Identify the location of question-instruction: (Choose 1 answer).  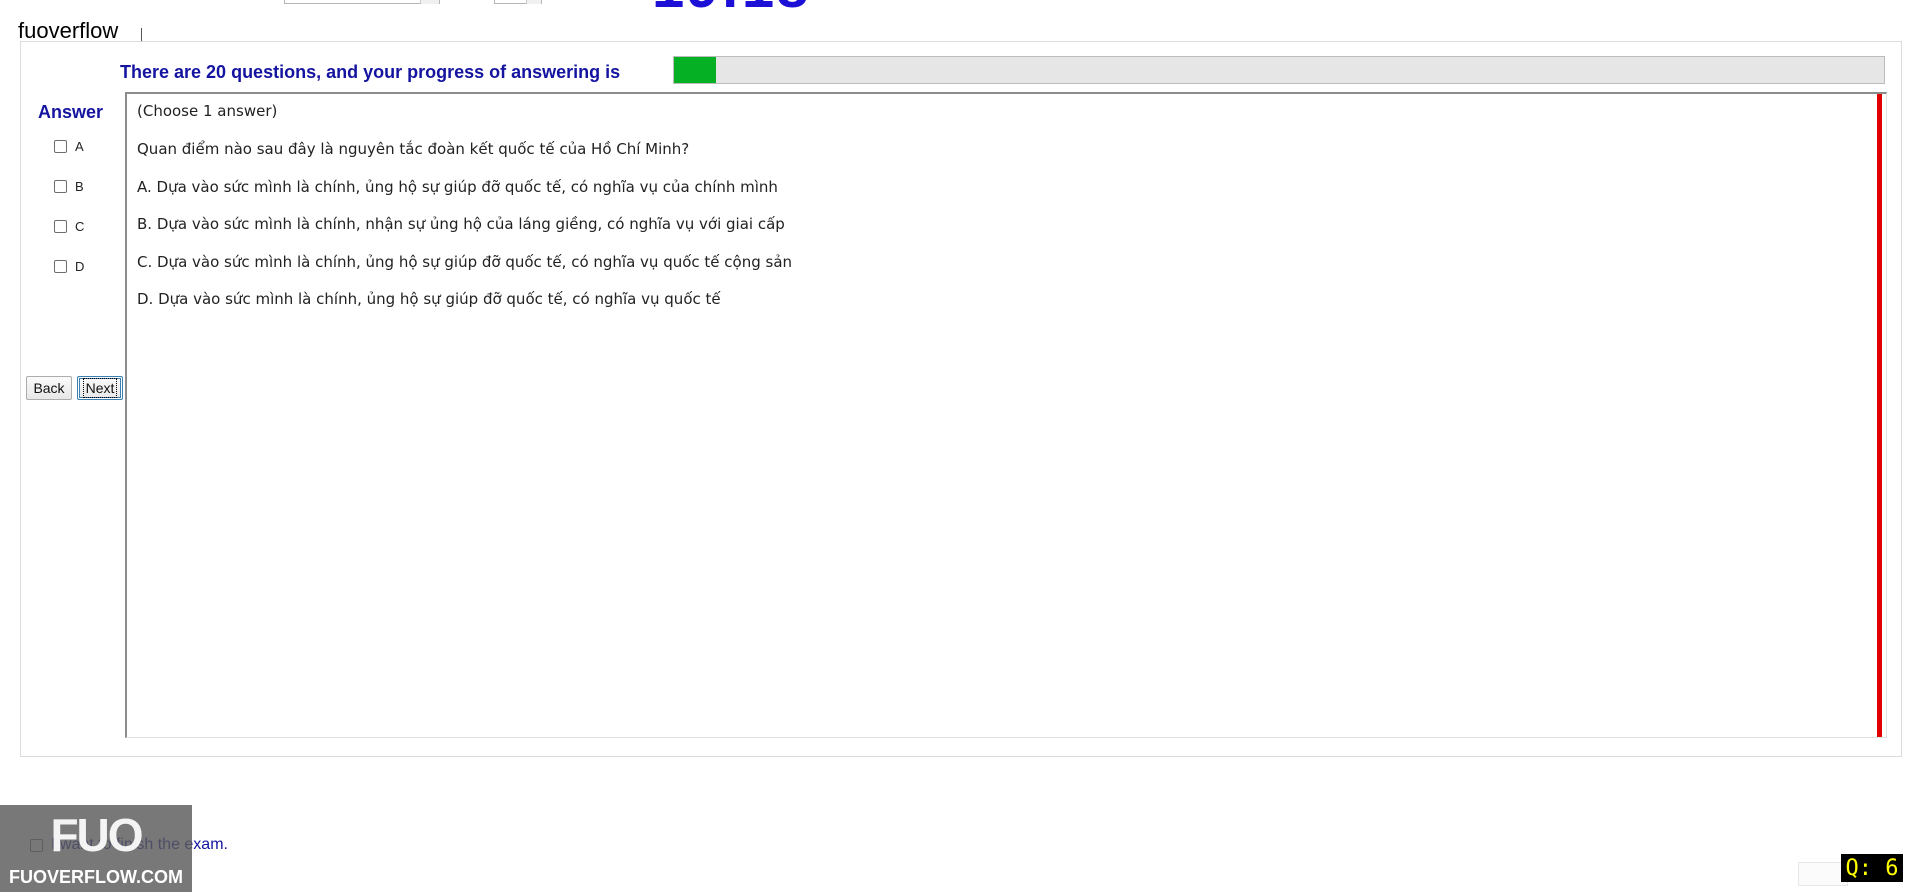
(207, 111).